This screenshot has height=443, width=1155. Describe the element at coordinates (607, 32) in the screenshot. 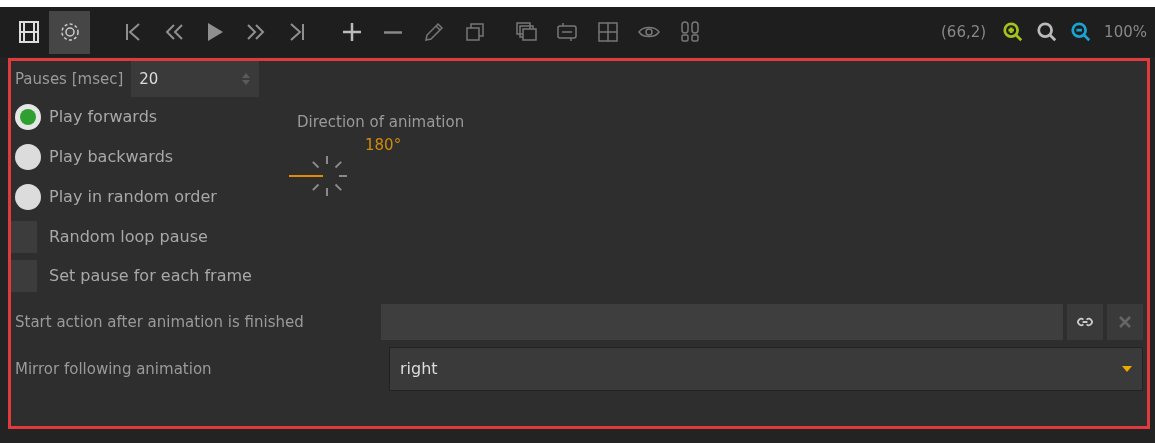

I see `grid-icon` at that location.